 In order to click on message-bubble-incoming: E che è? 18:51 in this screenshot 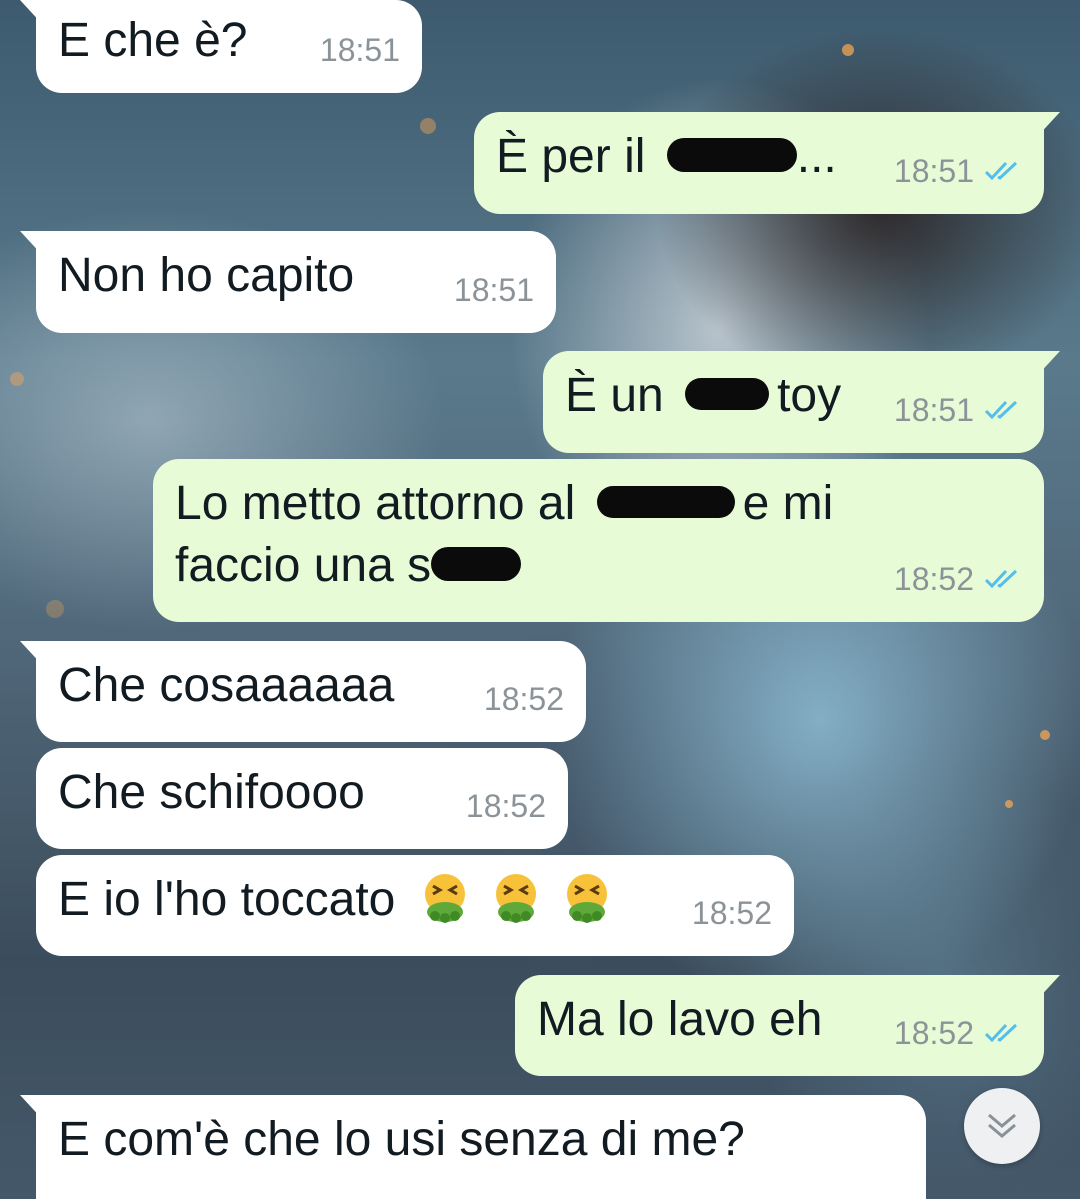, I will do `click(221, 46)`.